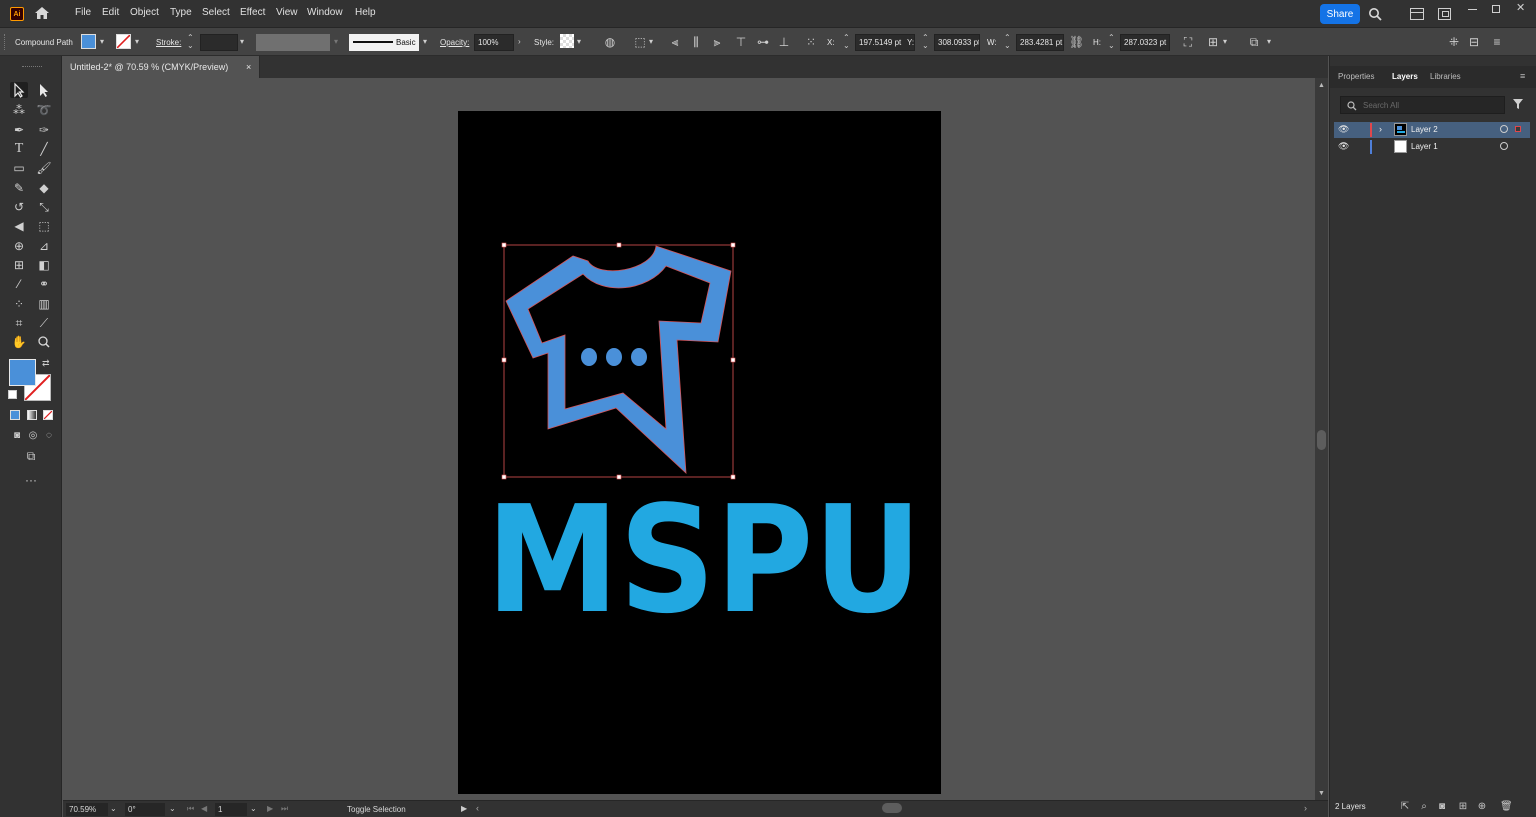 This screenshot has width=1536, height=817. Describe the element at coordinates (892, 808) in the screenshot. I see `horizontal-scroll-thumb` at that location.